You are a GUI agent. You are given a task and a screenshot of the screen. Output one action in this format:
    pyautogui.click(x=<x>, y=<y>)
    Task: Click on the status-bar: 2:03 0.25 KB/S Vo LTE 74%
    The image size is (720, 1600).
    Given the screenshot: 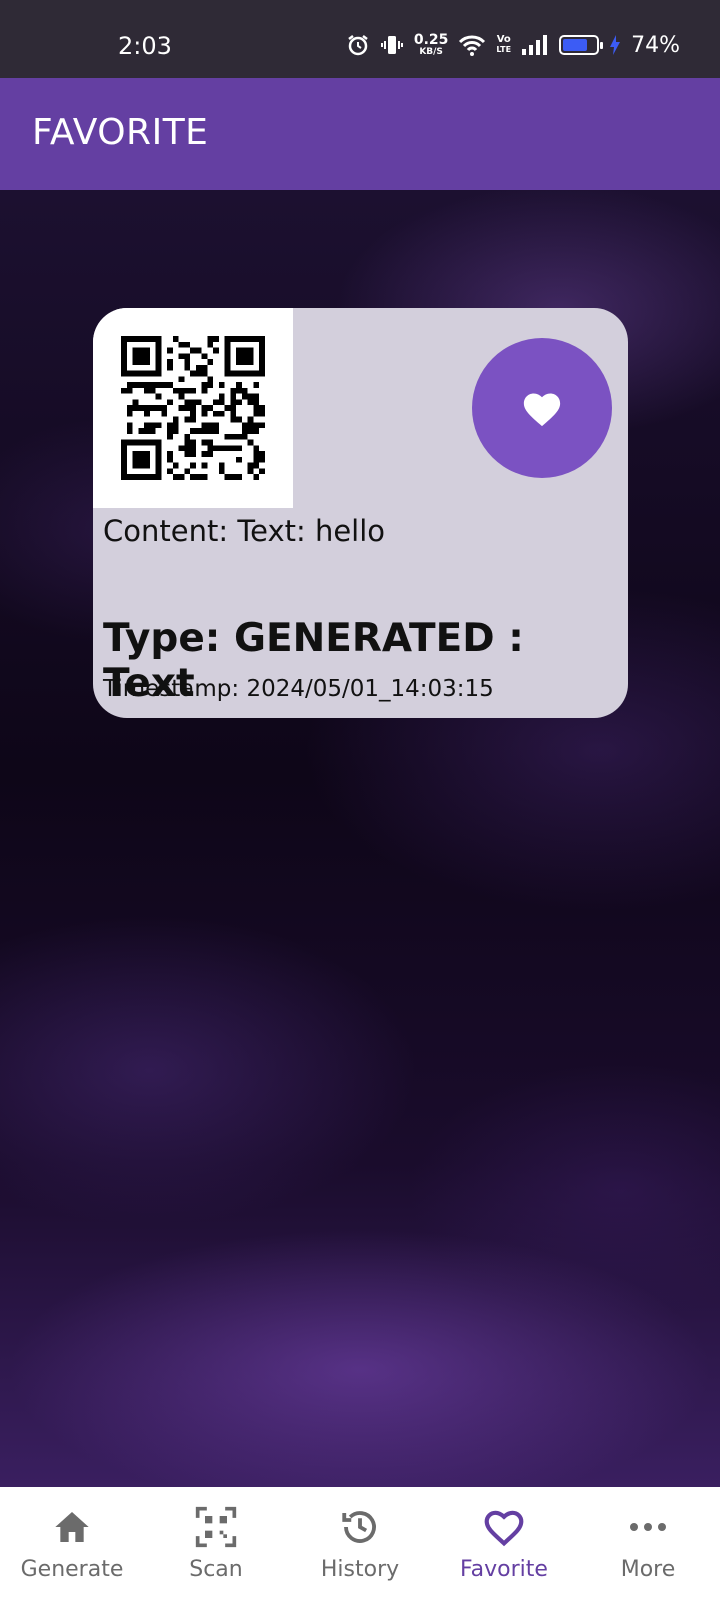 What is the action you would take?
    pyautogui.click(x=360, y=39)
    